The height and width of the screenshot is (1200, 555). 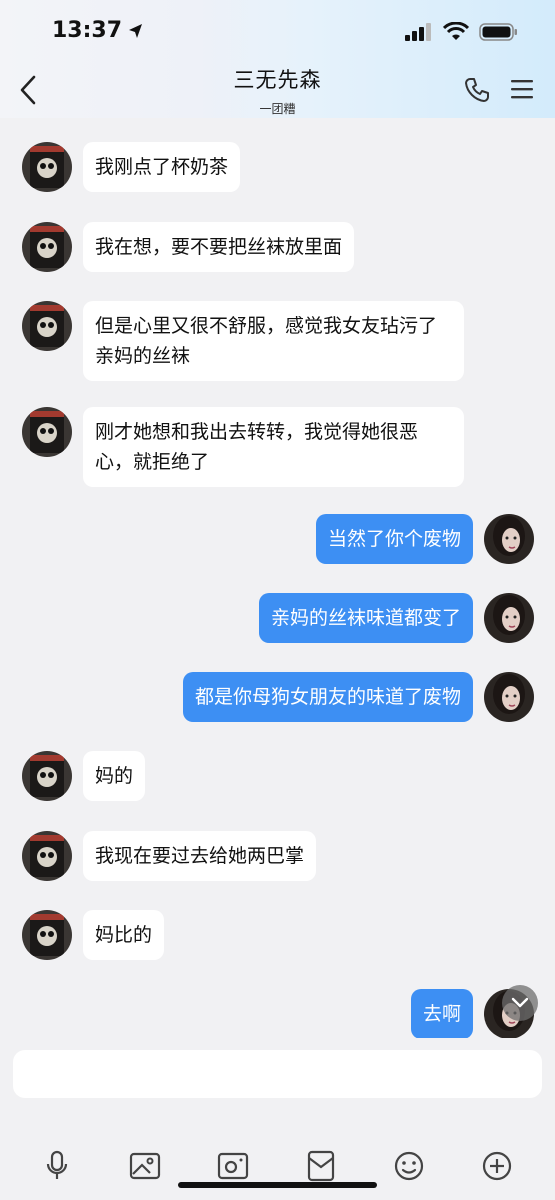 I want to click on incoming-message-bubble: 我刚点了杯奶茶, so click(x=162, y=167).